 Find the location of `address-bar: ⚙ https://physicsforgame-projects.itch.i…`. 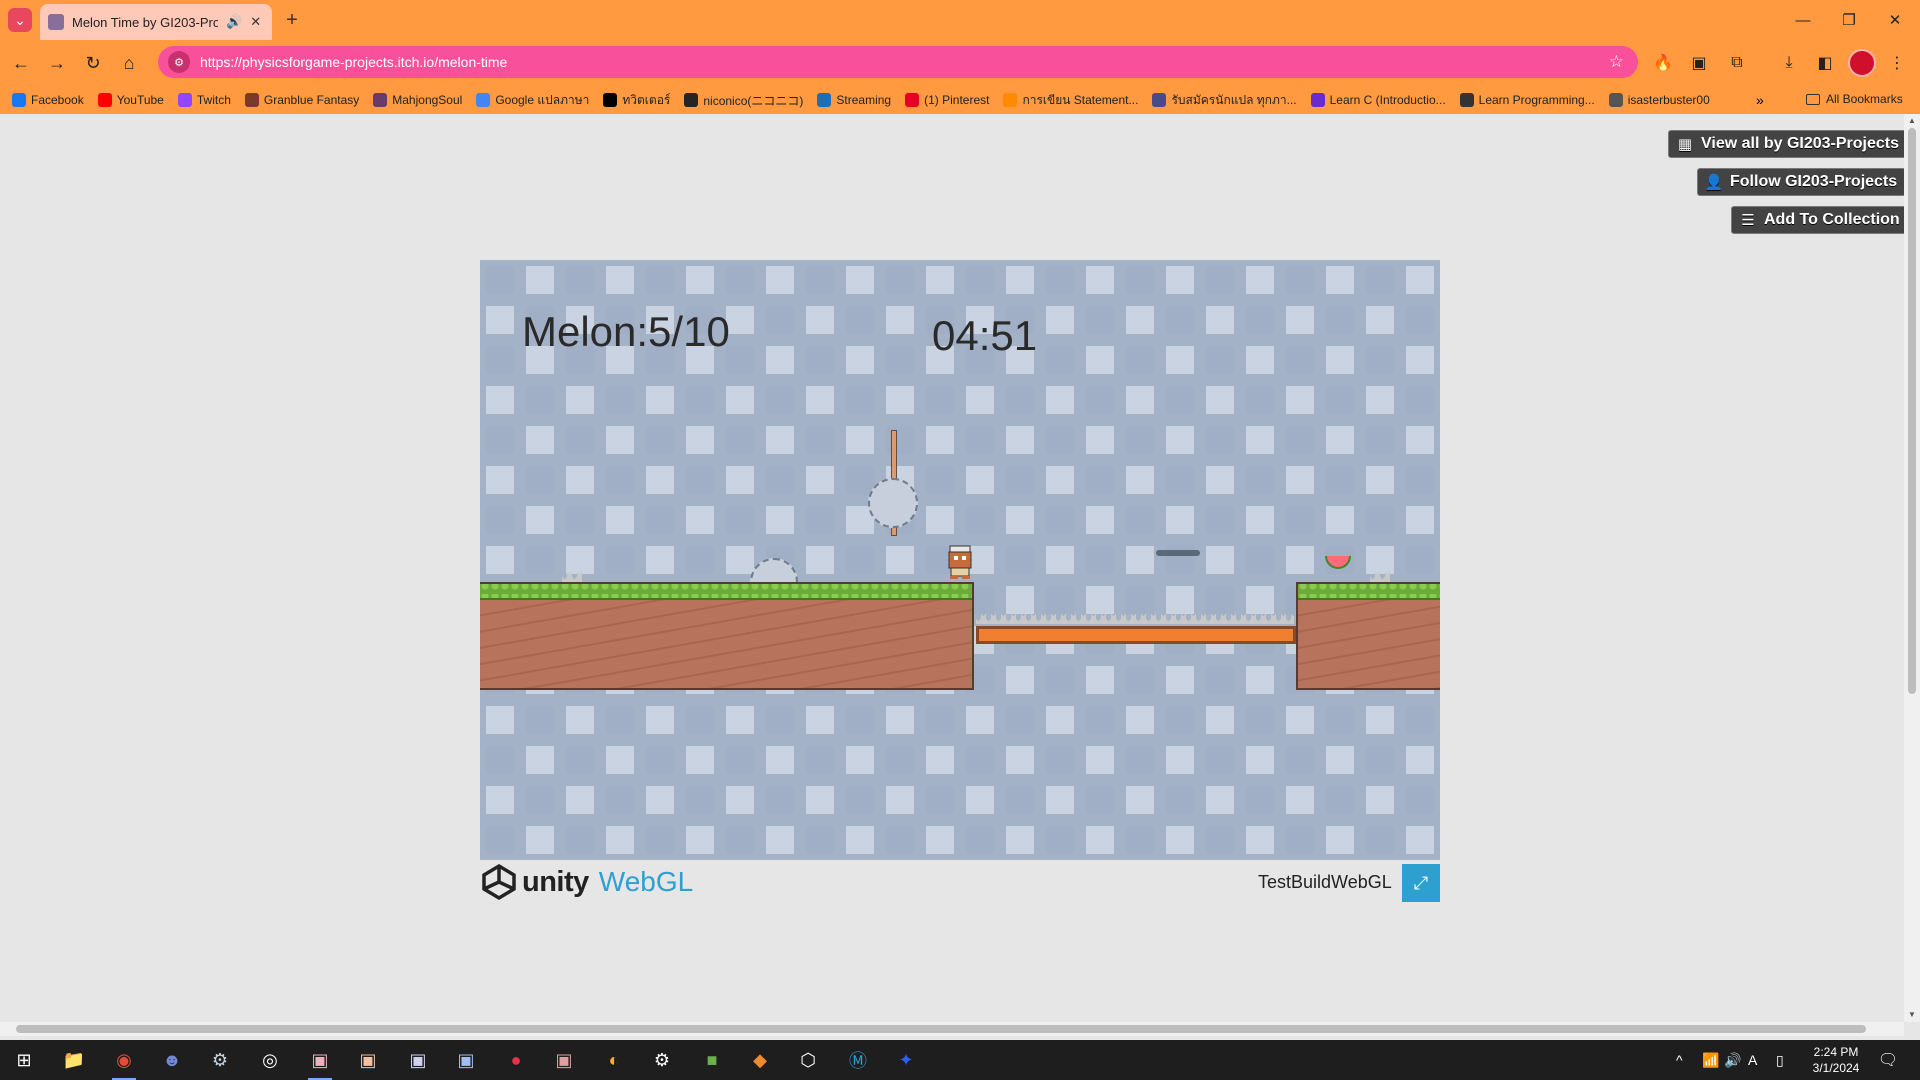

address-bar: ⚙ https://physicsforgame-projects.itch.i… is located at coordinates (898, 62).